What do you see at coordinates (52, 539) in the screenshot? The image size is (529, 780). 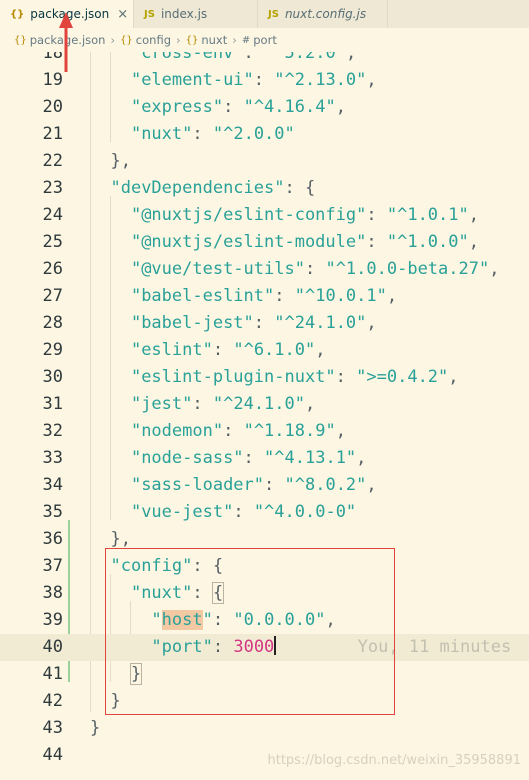 I see `line-number: 36` at bounding box center [52, 539].